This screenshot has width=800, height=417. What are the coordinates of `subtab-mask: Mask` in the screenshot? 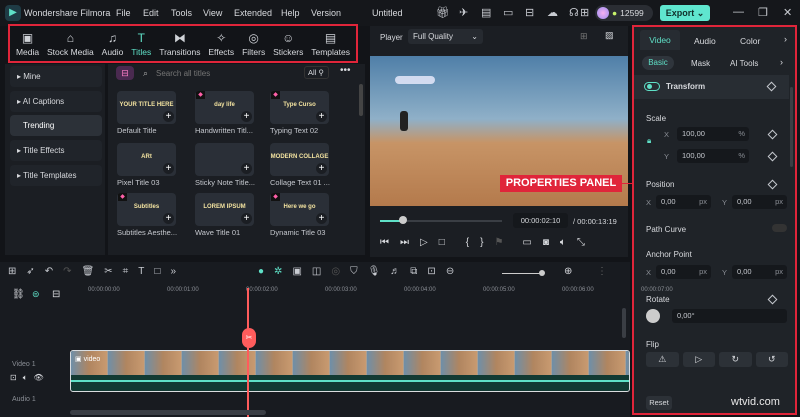 It's located at (700, 63).